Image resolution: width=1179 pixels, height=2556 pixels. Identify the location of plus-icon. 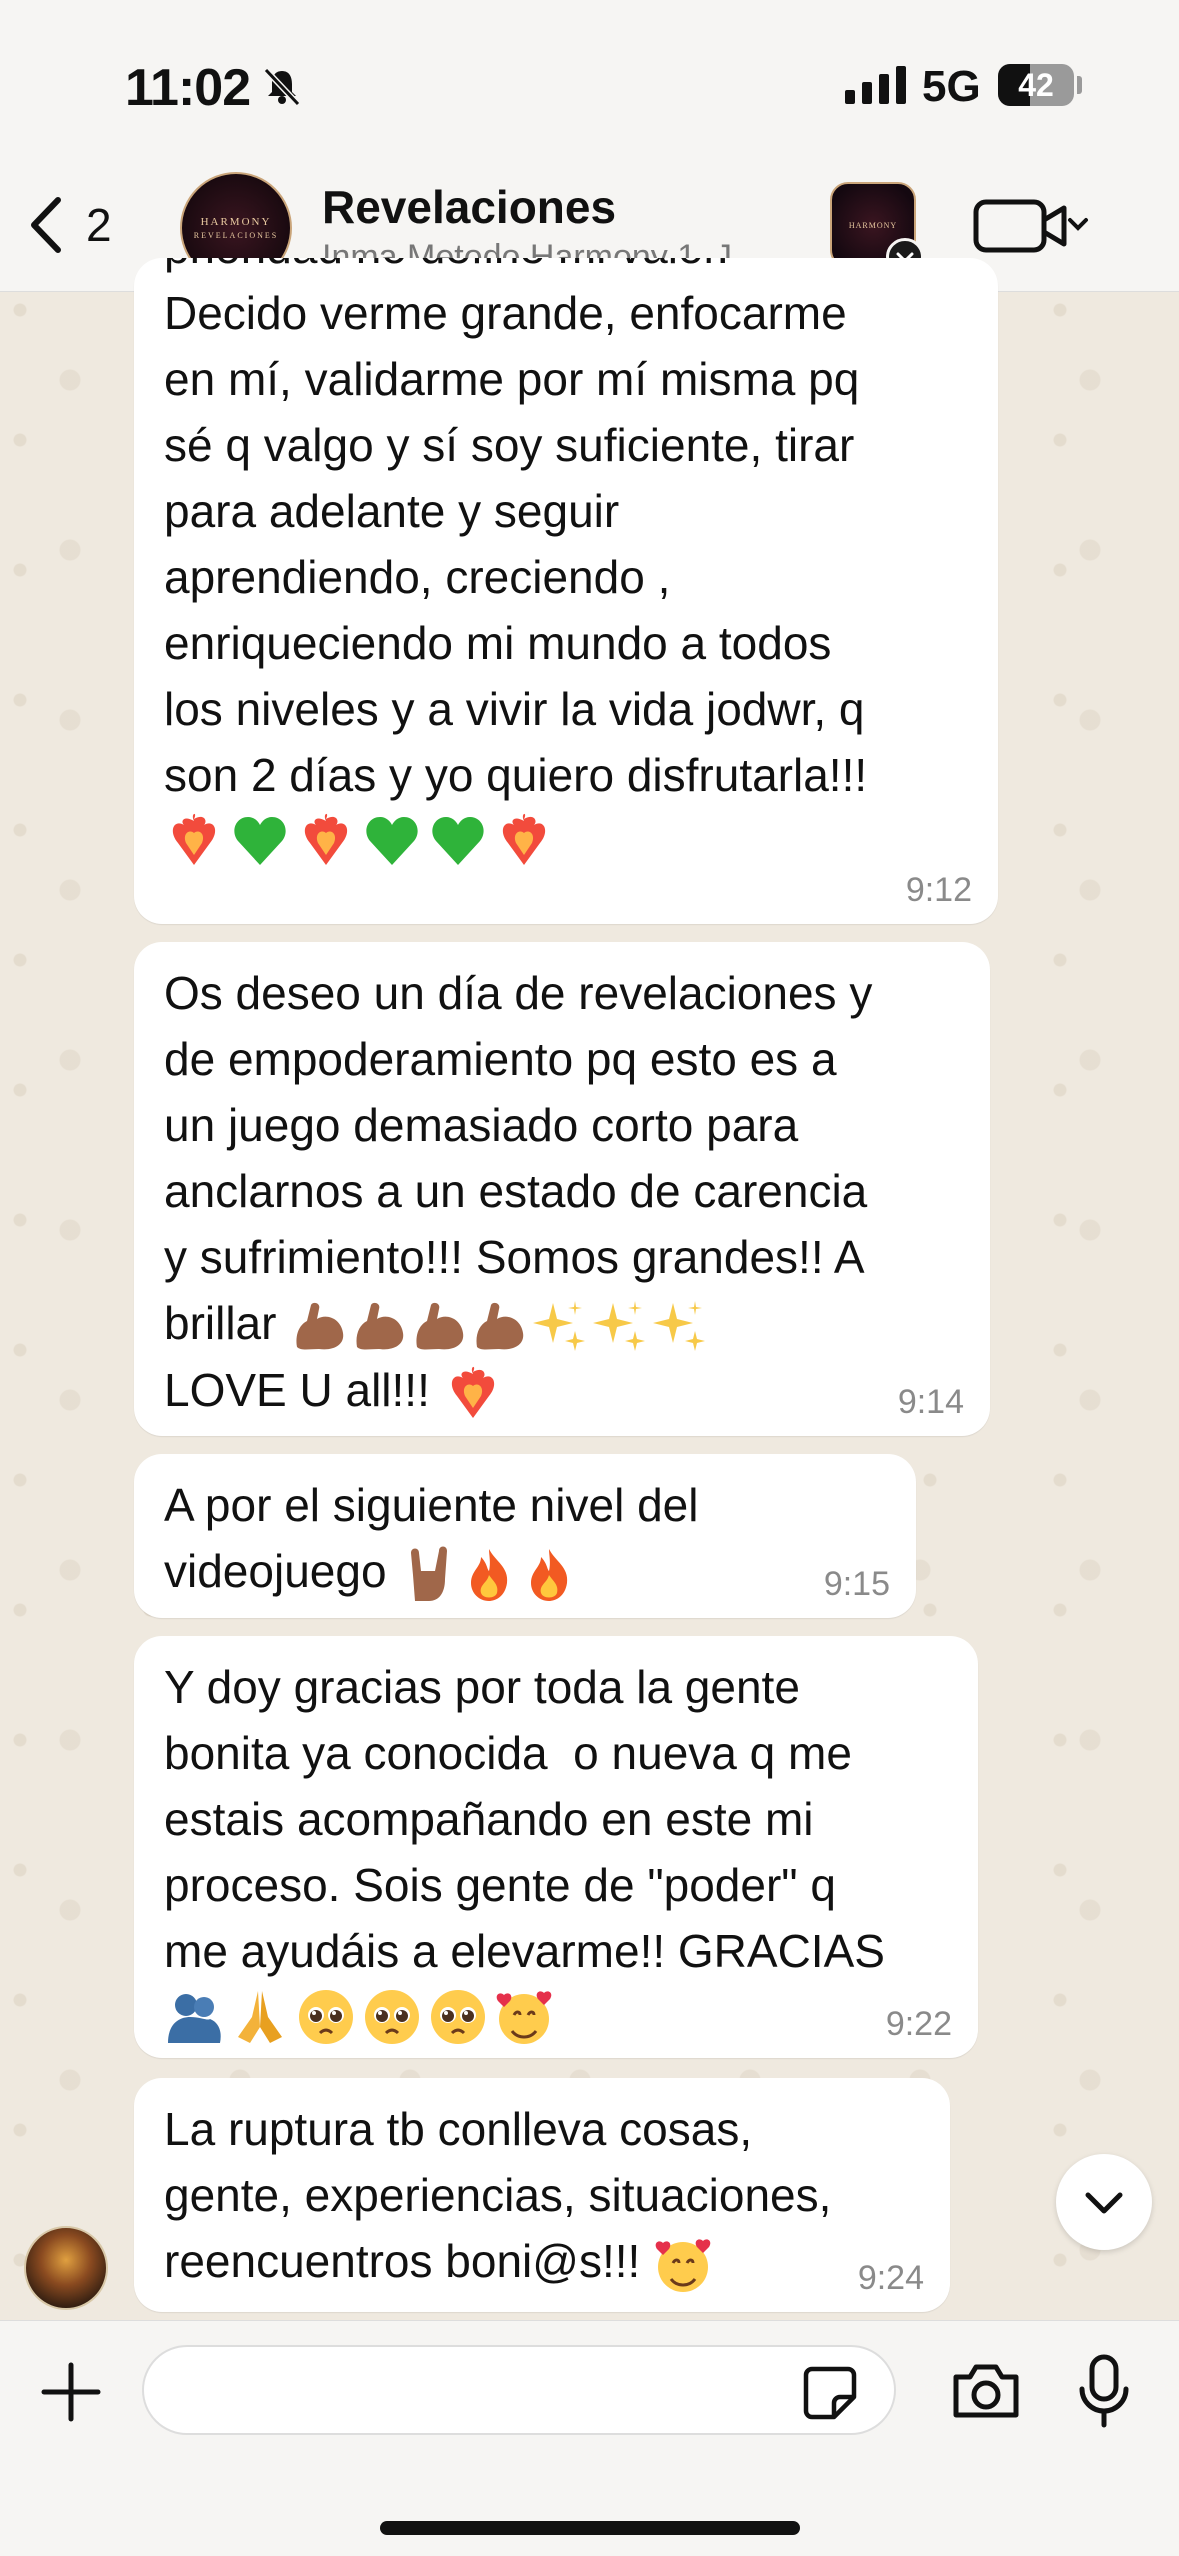
(71, 2392).